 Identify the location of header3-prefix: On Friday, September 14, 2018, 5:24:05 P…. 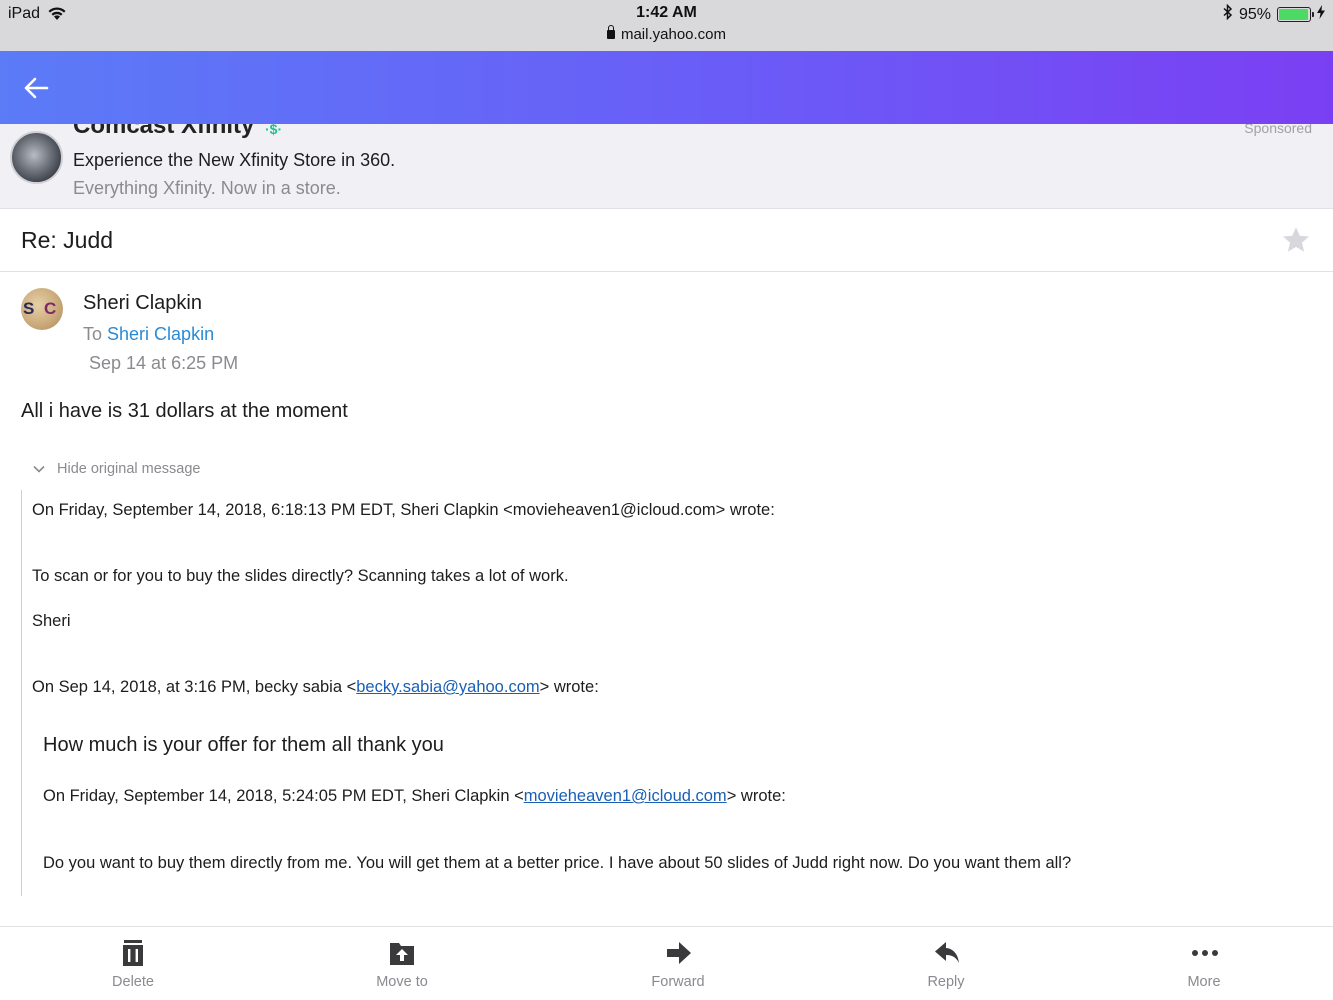
(283, 796).